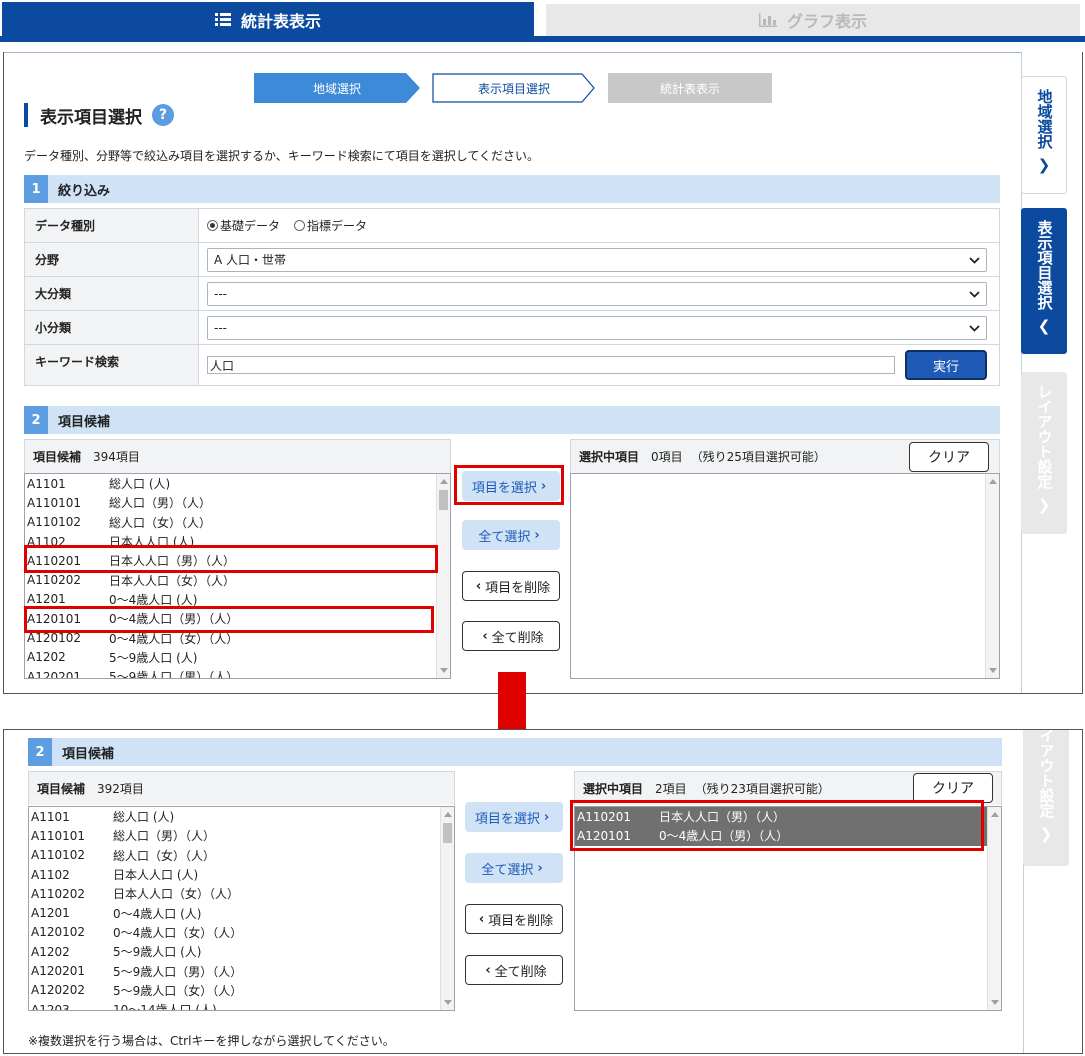  I want to click on chevron-left-icon: ❮, so click(1044, 326).